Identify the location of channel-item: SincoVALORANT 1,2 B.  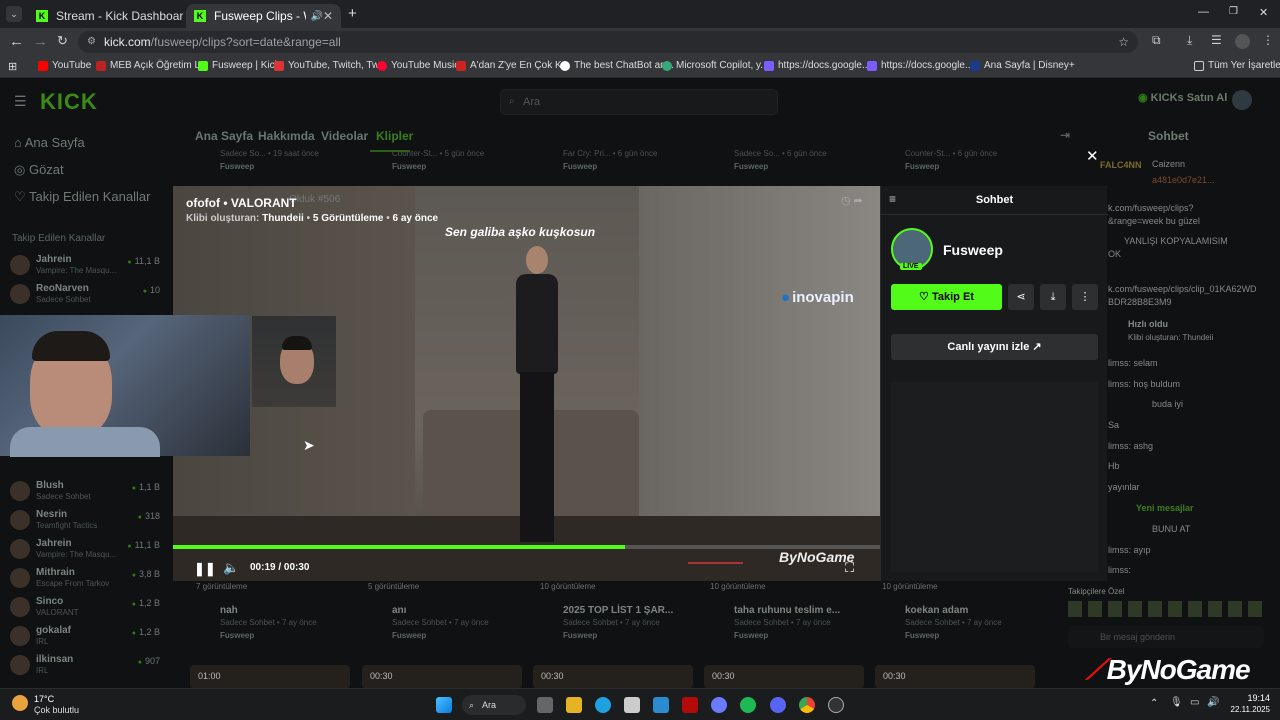
(85, 609).